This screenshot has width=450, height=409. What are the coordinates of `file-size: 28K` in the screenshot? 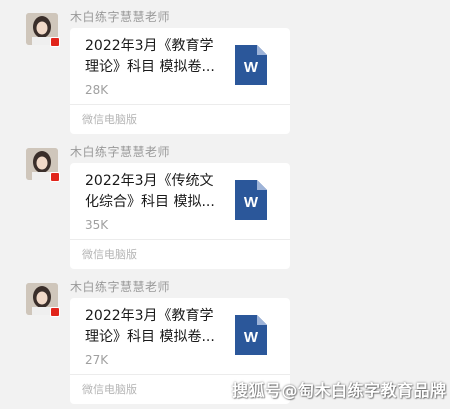 It's located at (97, 90).